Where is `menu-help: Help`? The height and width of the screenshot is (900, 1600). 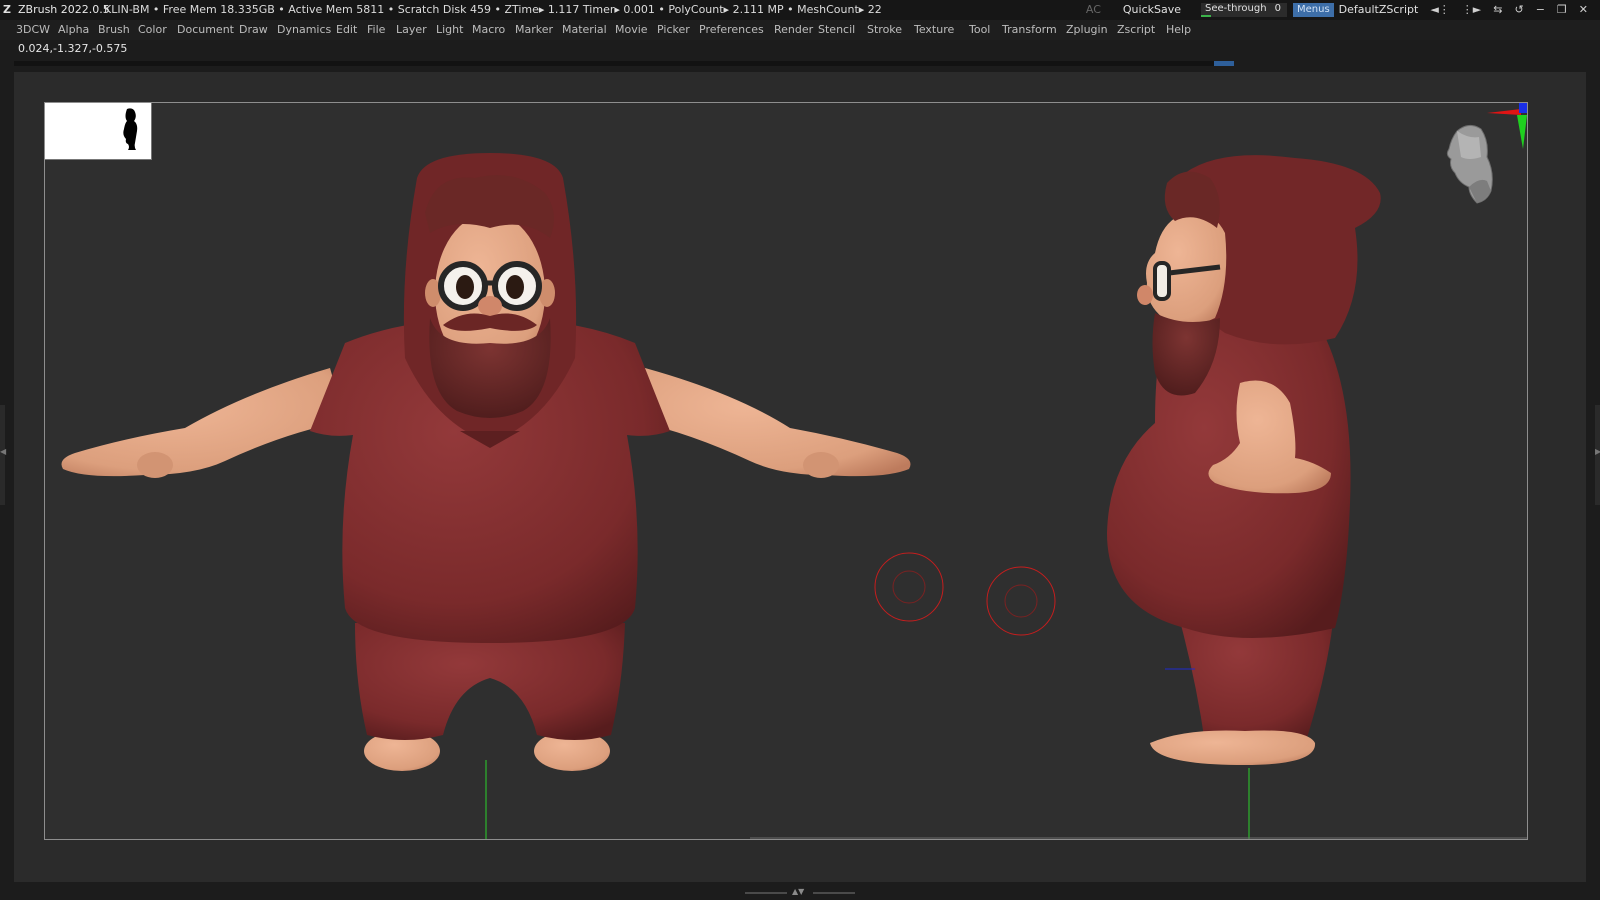 menu-help: Help is located at coordinates (1178, 30).